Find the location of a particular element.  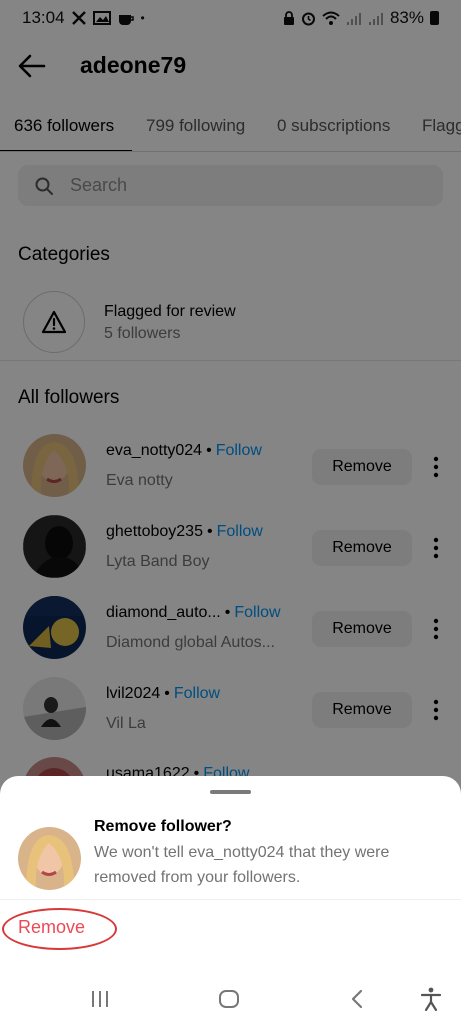

recent-apps-icon is located at coordinates (100, 999).